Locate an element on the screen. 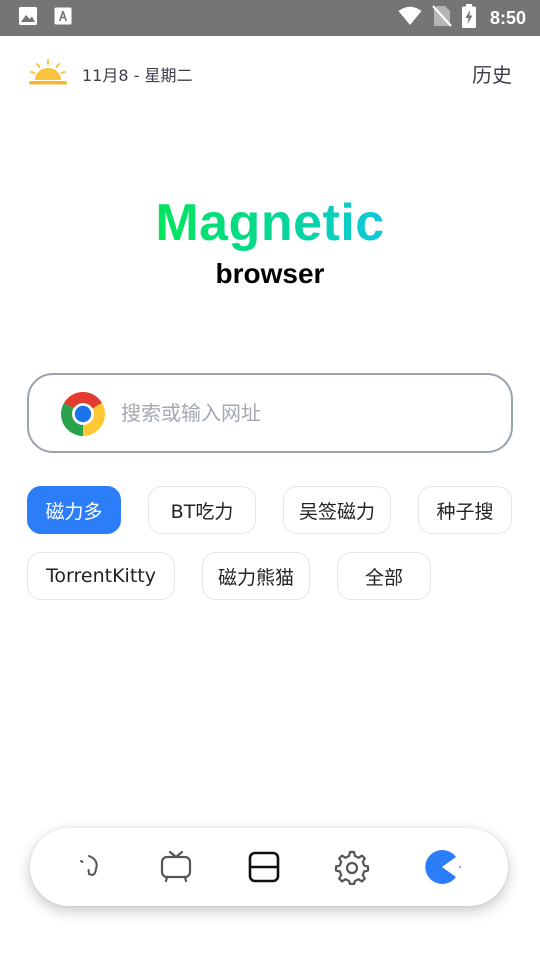  tabs-icon is located at coordinates (264, 867).